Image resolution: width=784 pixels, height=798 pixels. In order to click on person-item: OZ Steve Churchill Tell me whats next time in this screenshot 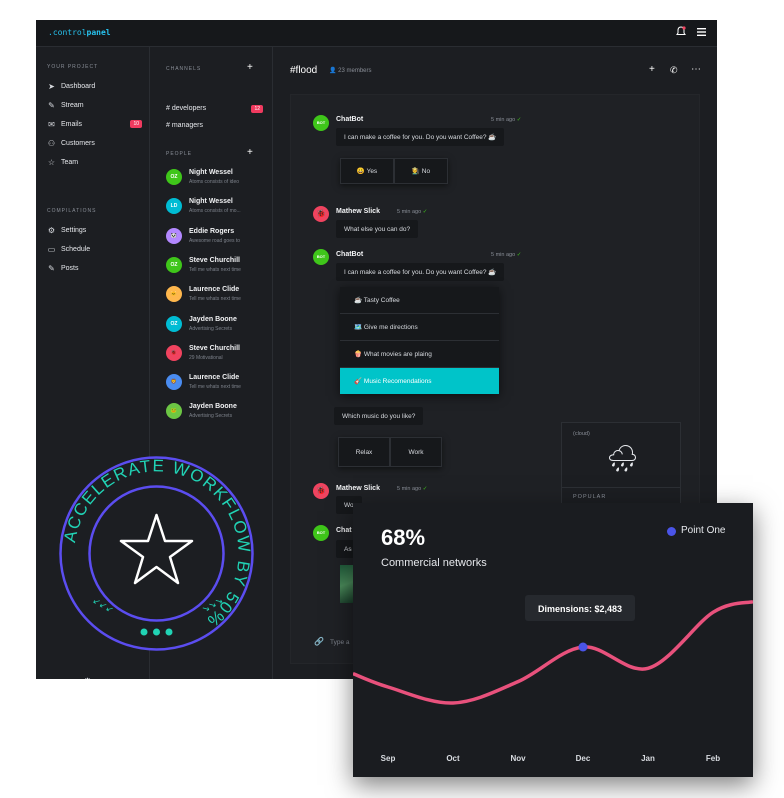, I will do `click(216, 267)`.